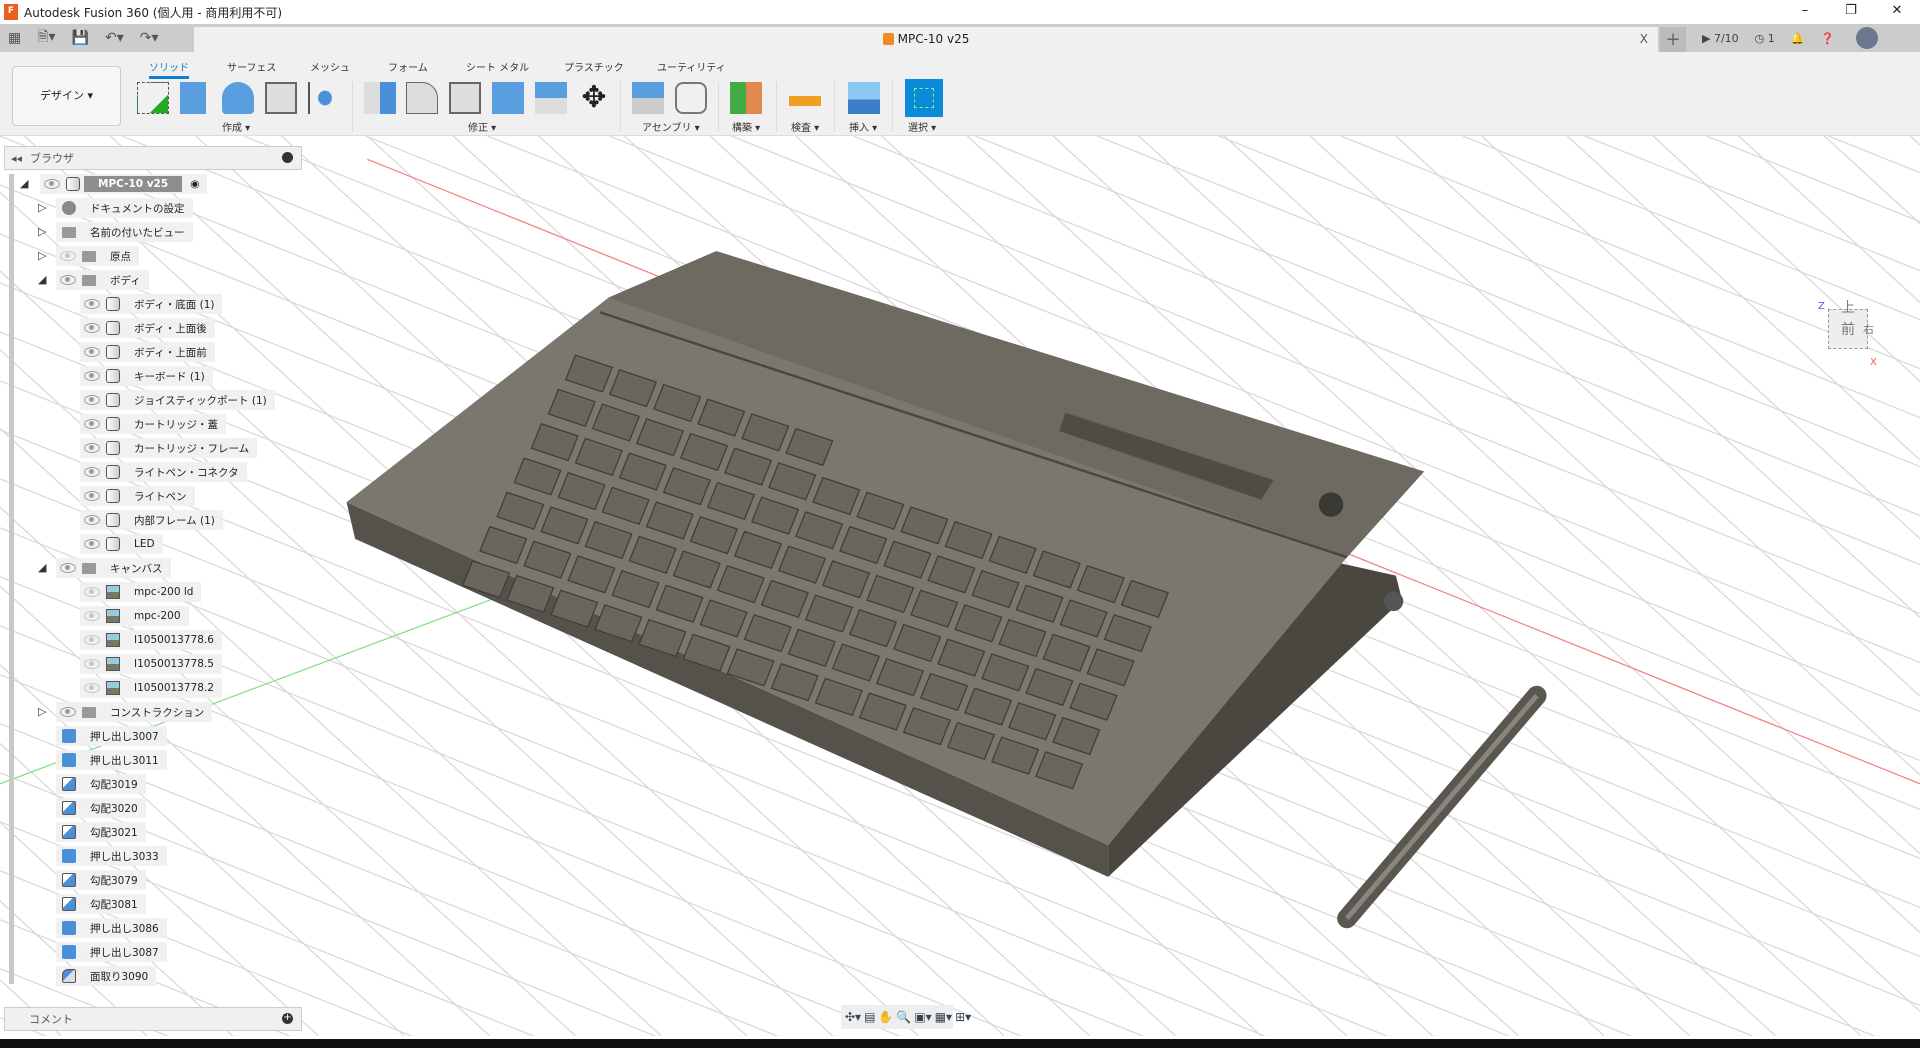 The width and height of the screenshot is (1920, 1048). I want to click on zoom-icon: 🔍, so click(903, 1017).